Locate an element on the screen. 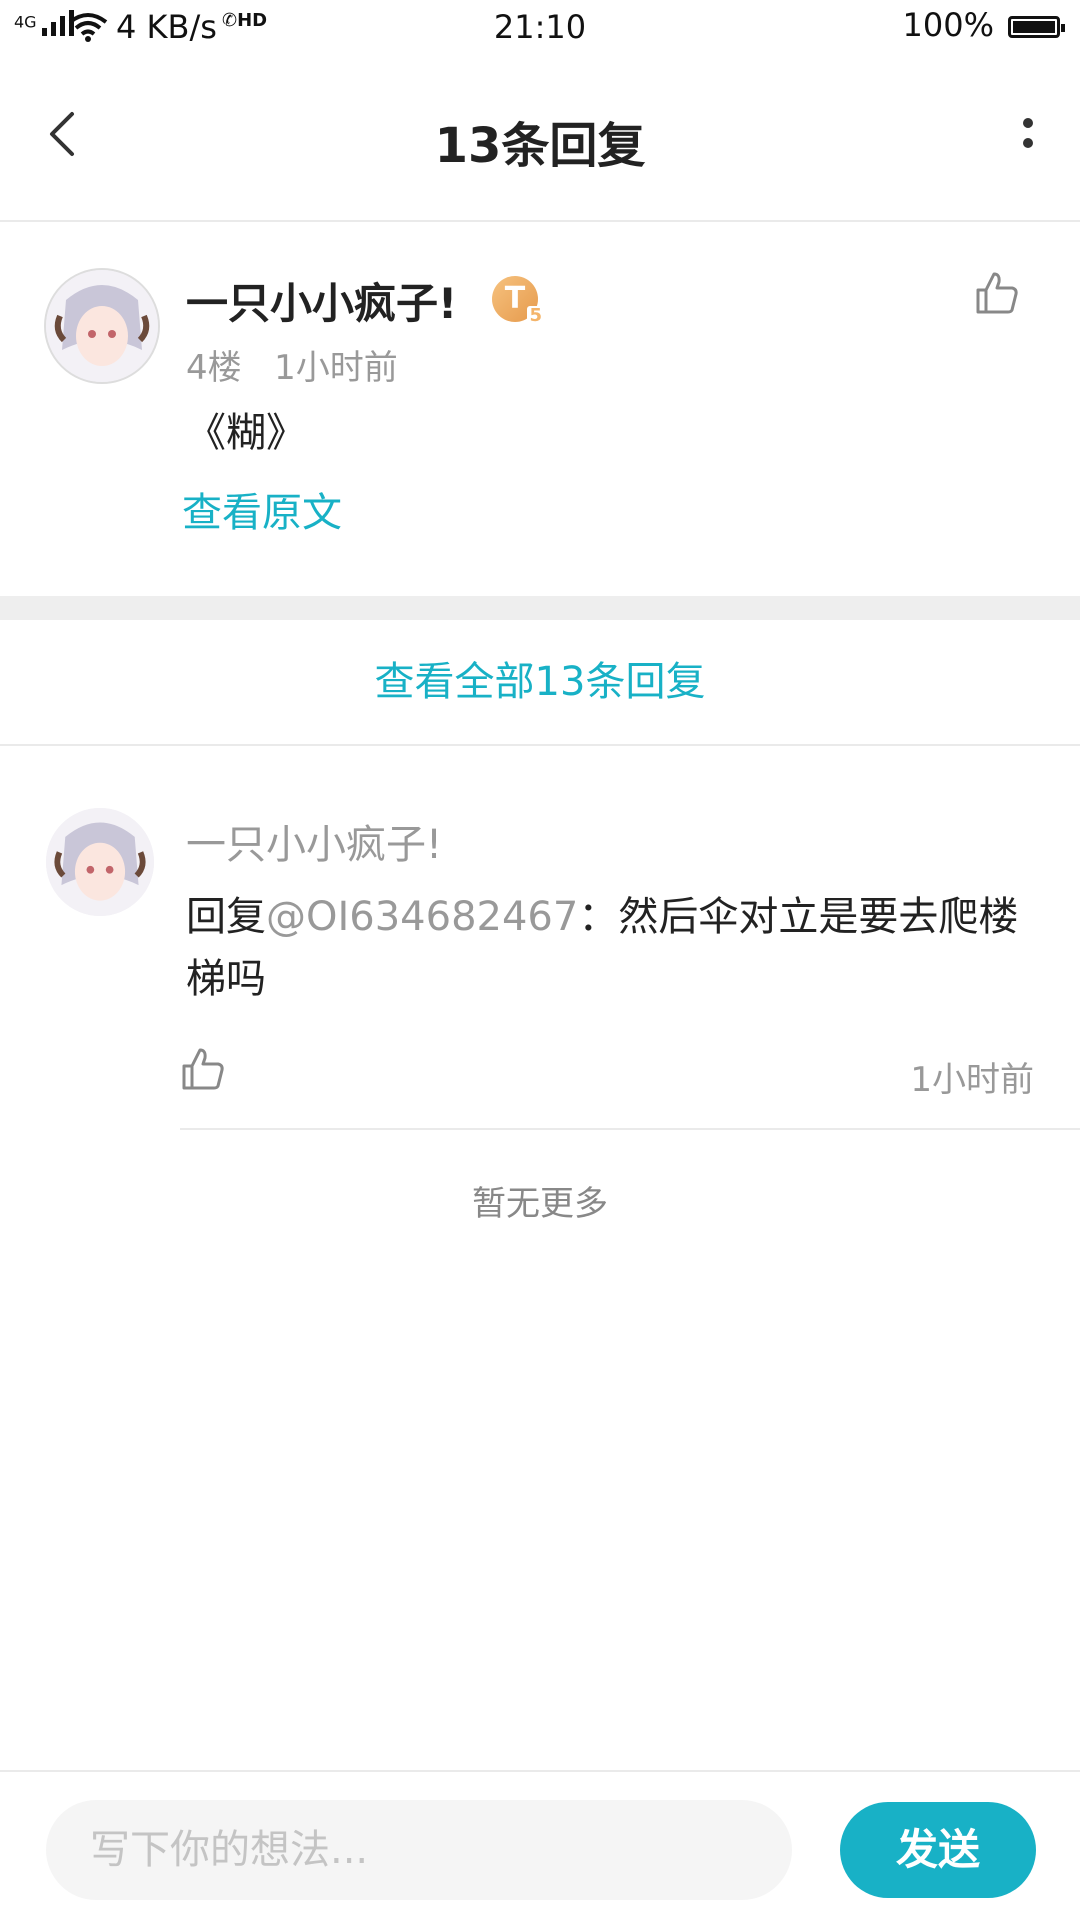  avatar is located at coordinates (102, 326).